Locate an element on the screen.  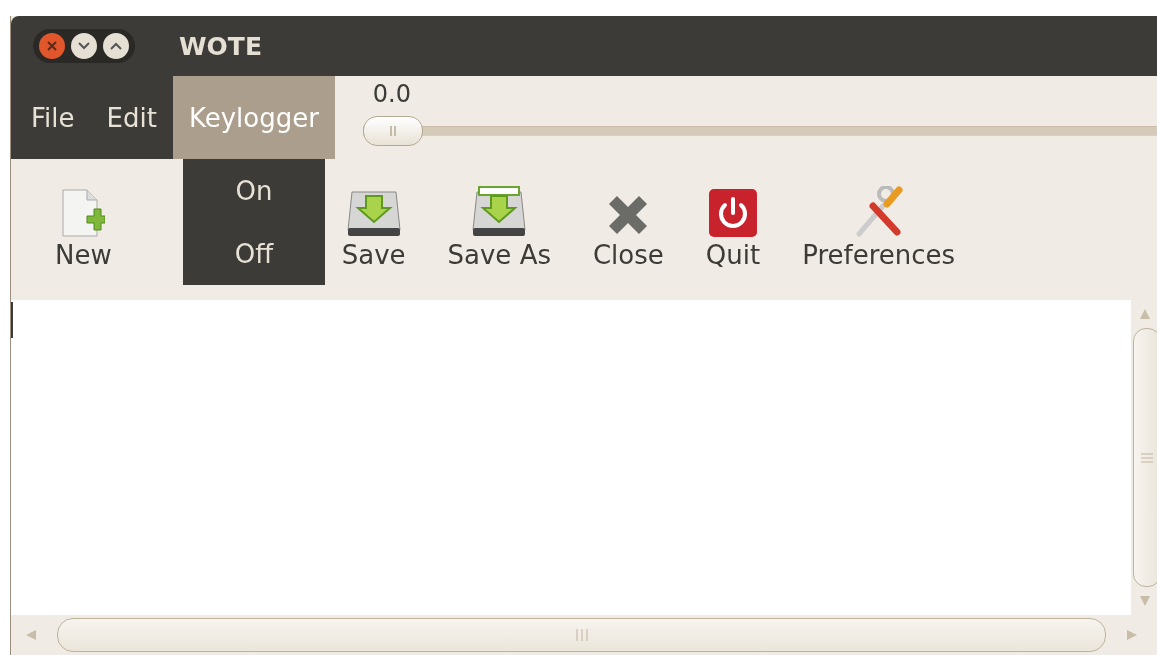
scroll-right-icon is located at coordinates (1132, 635).